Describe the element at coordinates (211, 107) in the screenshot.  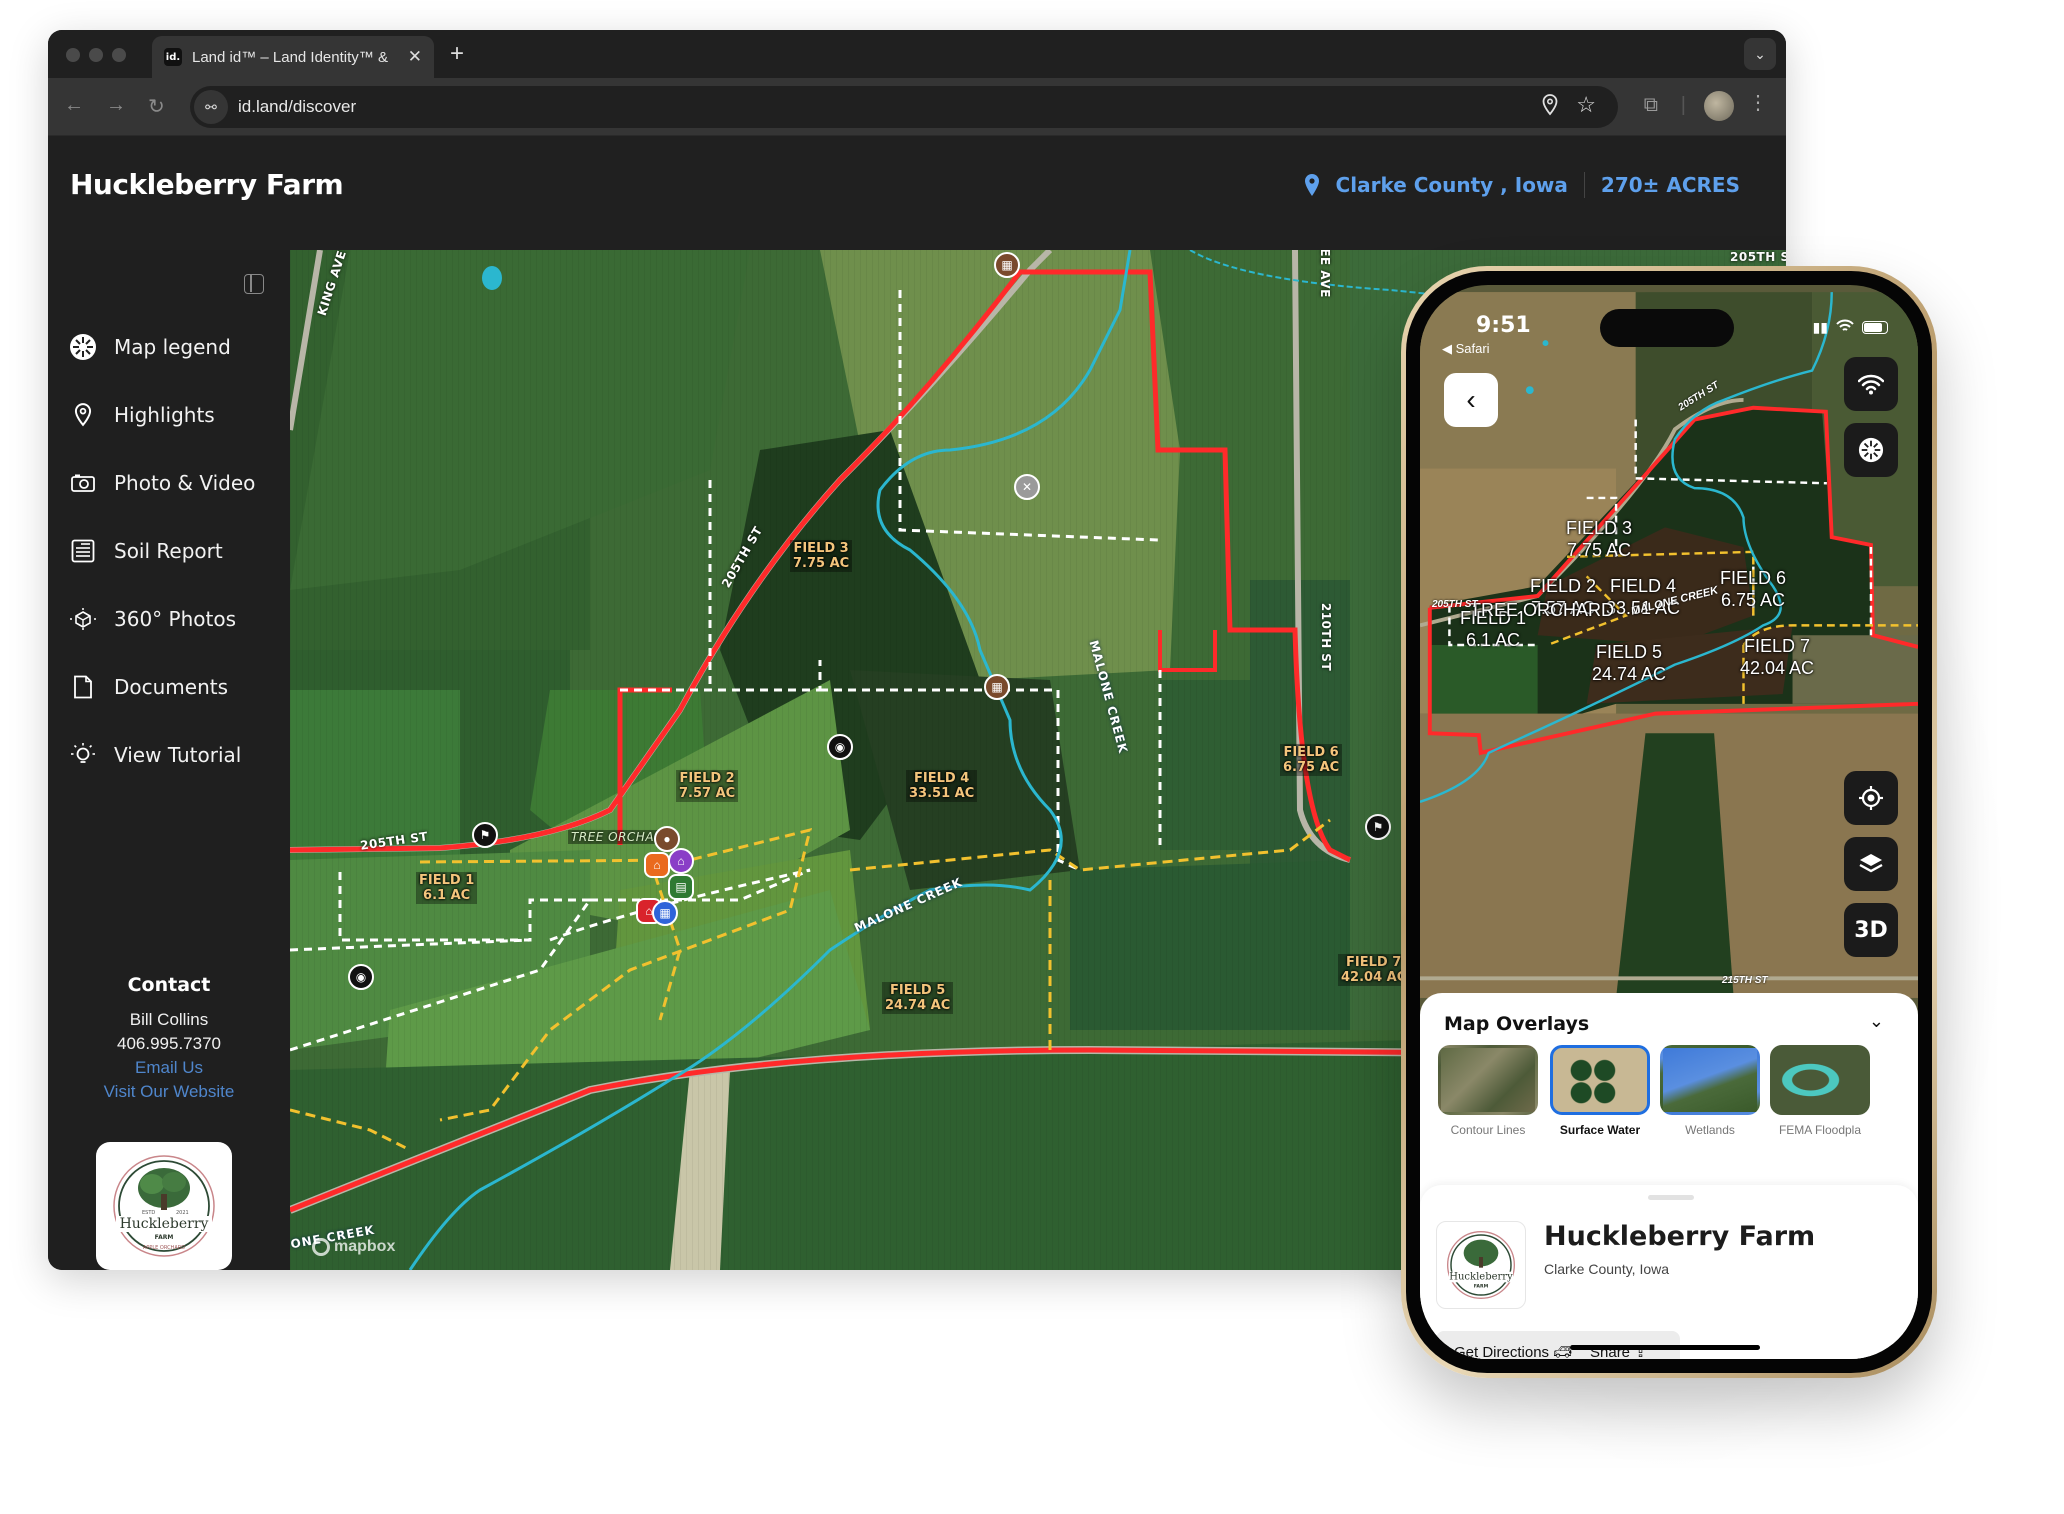
I see `site-info-icon: ⚯` at that location.